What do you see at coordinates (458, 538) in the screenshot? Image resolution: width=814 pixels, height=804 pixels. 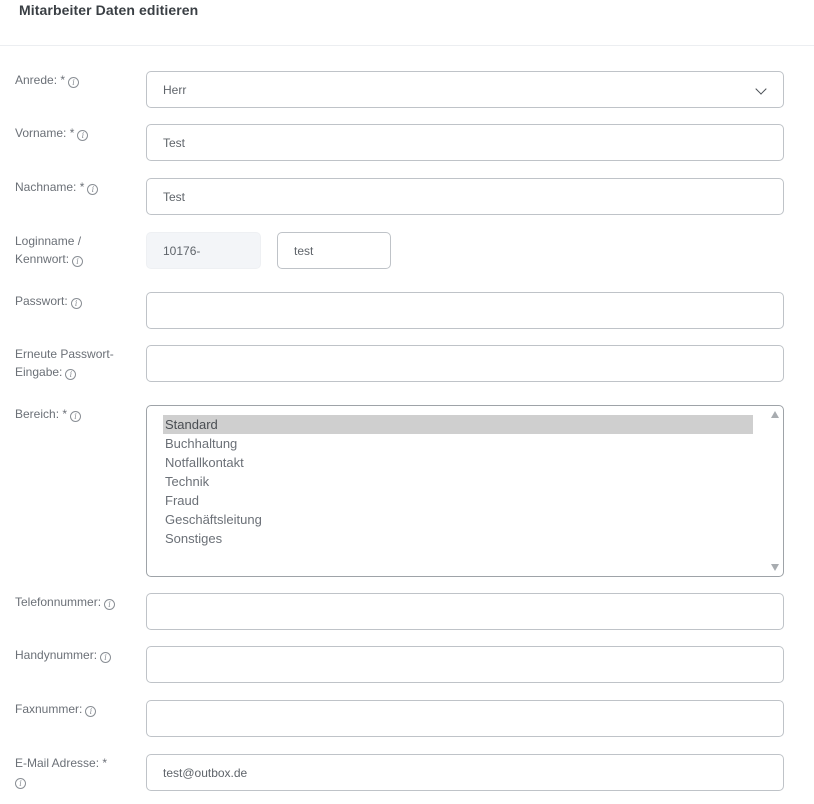 I see `bereich-option-sonstiges: Sonstiges` at bounding box center [458, 538].